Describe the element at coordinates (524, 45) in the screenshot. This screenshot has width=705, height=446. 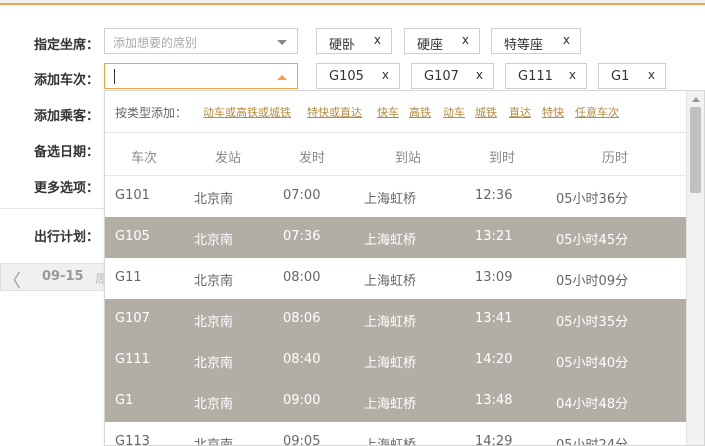
I see `seat-chip-label: 特等座` at that location.